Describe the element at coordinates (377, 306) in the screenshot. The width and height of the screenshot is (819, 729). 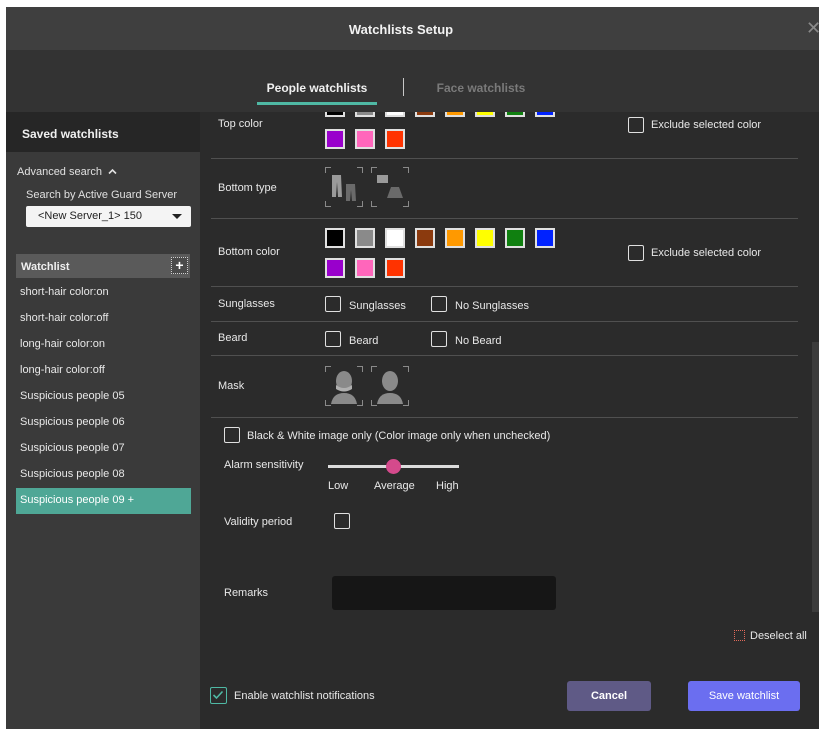
I see `sunglasses-option-label: Sunglasses` at that location.